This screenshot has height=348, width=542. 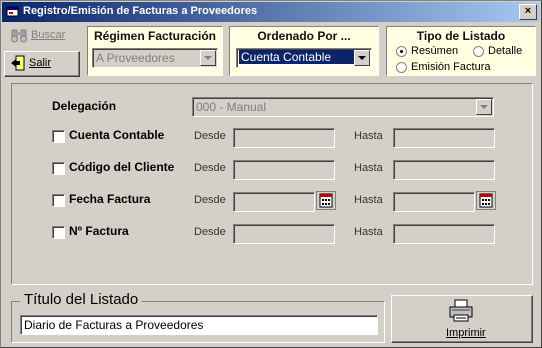 What do you see at coordinates (135, 58) in the screenshot?
I see `regimen-value: A Proveedores` at bounding box center [135, 58].